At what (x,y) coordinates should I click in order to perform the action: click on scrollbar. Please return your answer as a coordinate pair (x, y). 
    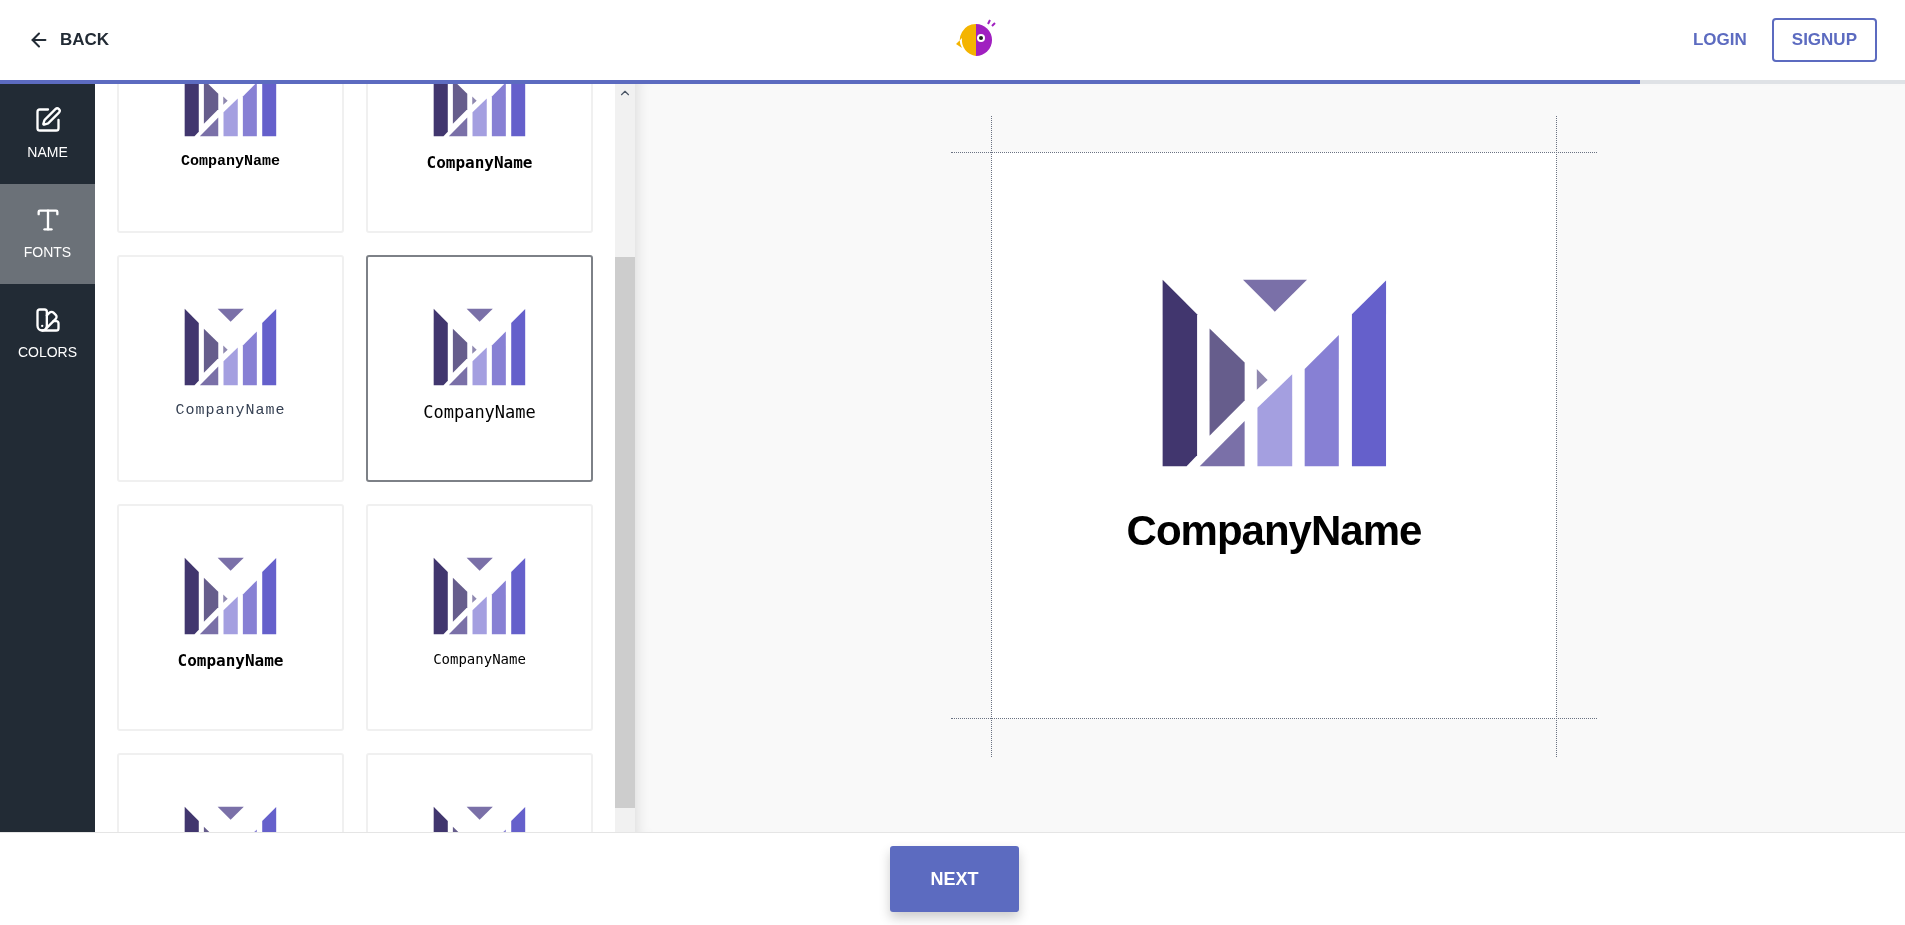
    Looking at the image, I should click on (625, 458).